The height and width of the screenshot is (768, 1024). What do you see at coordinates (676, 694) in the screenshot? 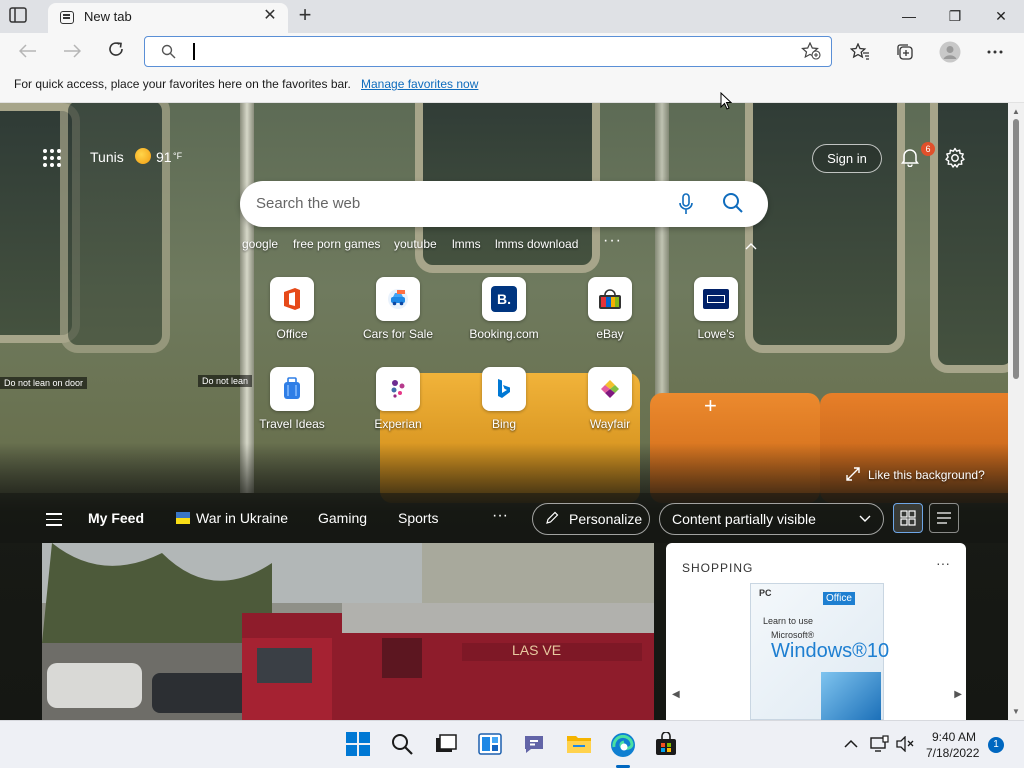
I see `carousel-prev-icon: ◀` at bounding box center [676, 694].